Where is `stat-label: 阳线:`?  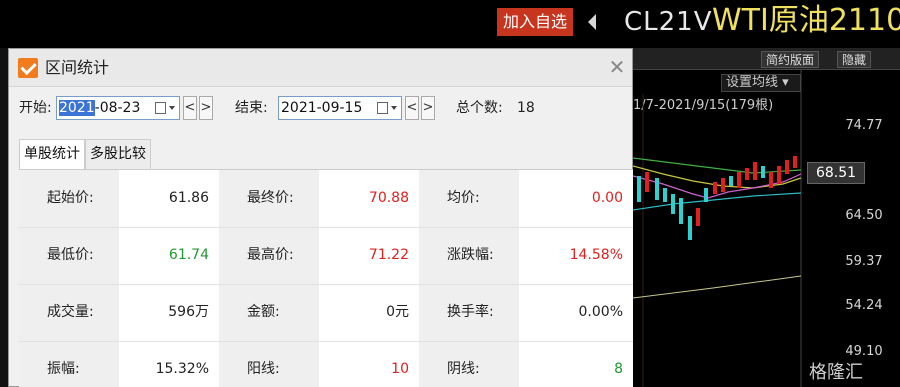 stat-label: 阳线: is located at coordinates (263, 369).